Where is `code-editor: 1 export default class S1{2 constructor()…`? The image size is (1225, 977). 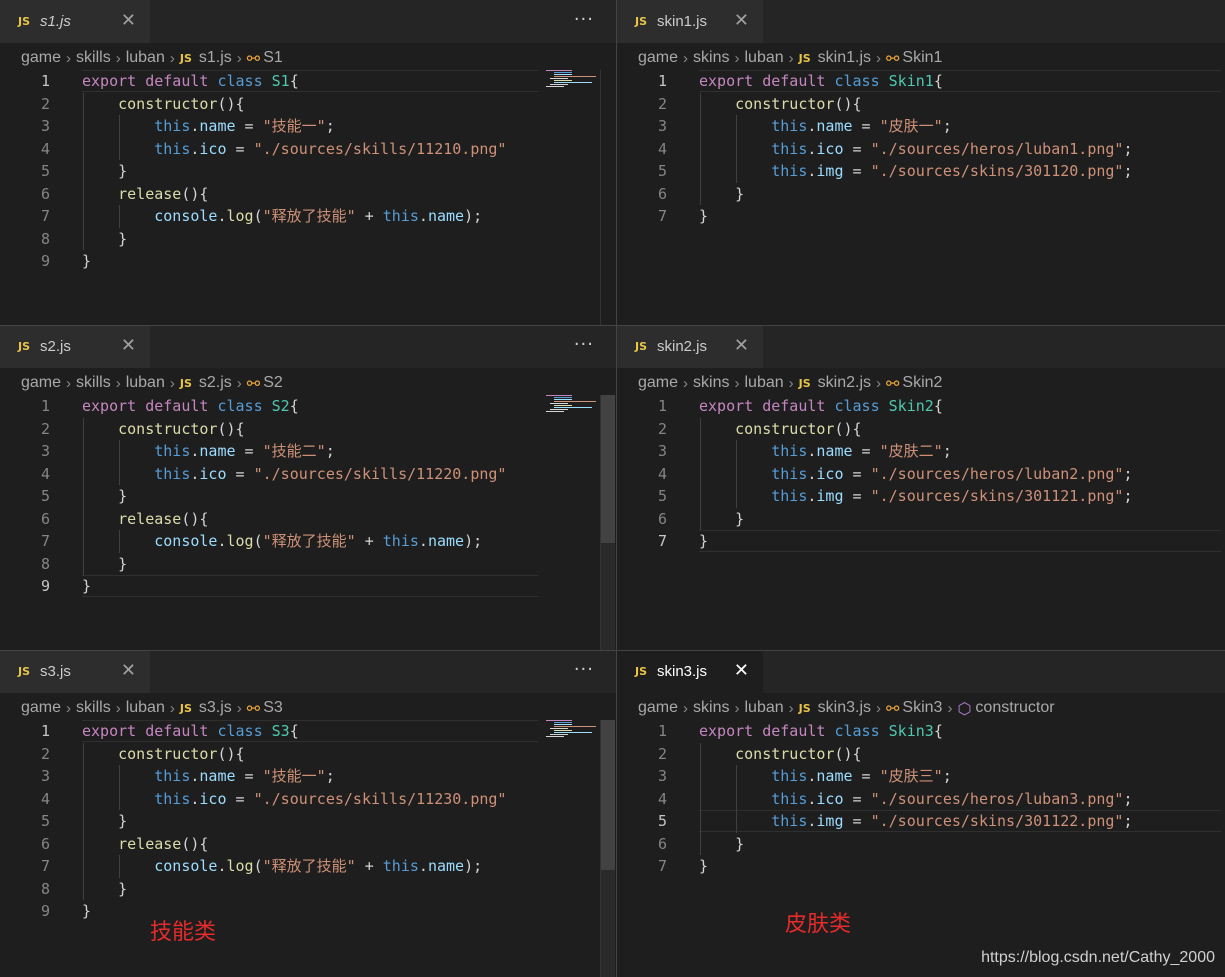 code-editor: 1 export default class S1{2 constructor()… is located at coordinates (308, 197).